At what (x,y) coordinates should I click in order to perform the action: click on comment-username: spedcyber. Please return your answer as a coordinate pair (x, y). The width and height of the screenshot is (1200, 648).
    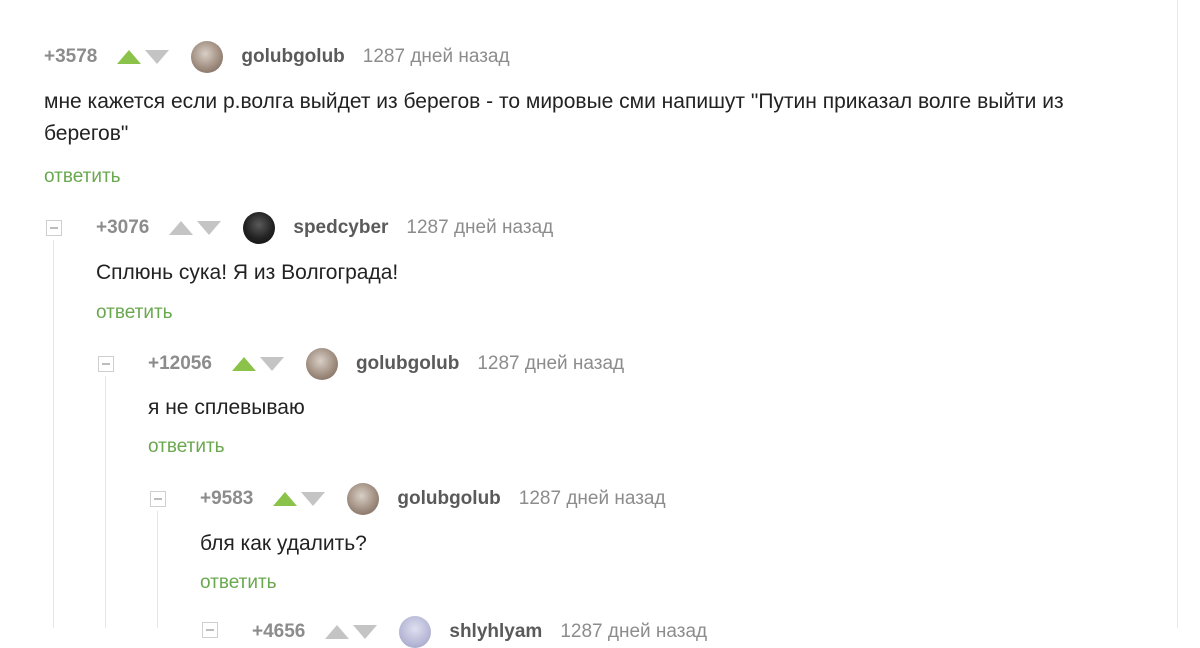
    Looking at the image, I should click on (340, 228).